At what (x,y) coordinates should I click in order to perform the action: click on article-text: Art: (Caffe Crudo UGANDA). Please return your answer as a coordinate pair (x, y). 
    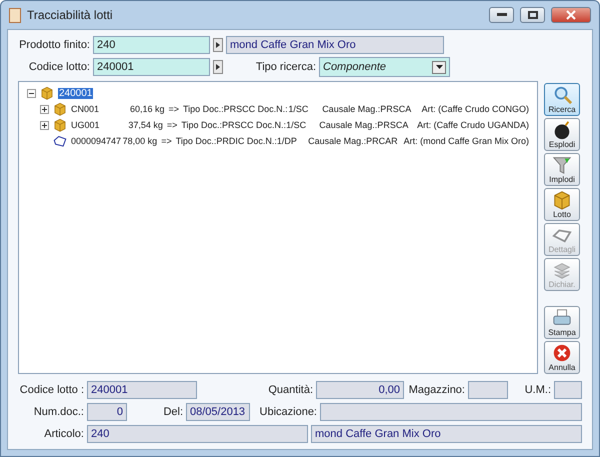
    Looking at the image, I should click on (473, 125).